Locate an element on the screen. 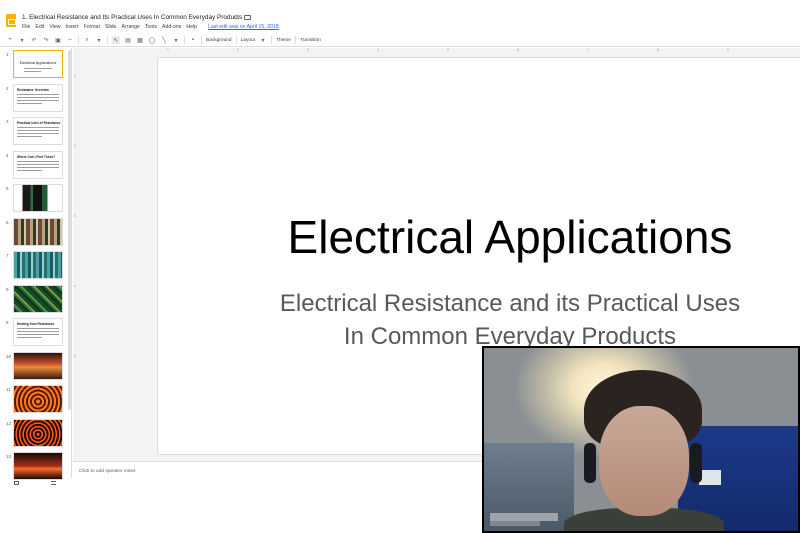  ruler-tick-label: 8 is located at coordinates (658, 50).